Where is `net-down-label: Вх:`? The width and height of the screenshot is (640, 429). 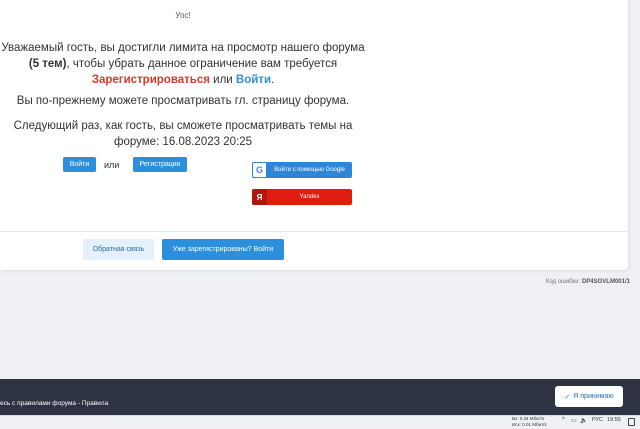
net-down-label: Вх: is located at coordinates (515, 418).